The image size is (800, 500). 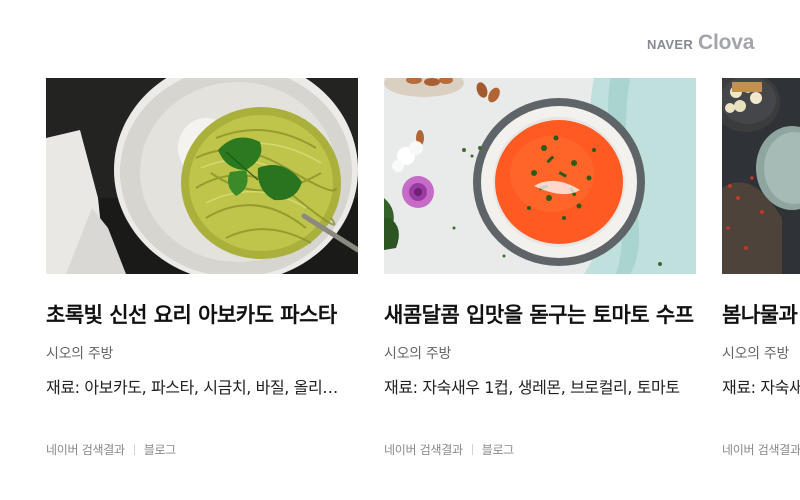 I want to click on naver-clova-logo: NAVER Clova, so click(x=700, y=43).